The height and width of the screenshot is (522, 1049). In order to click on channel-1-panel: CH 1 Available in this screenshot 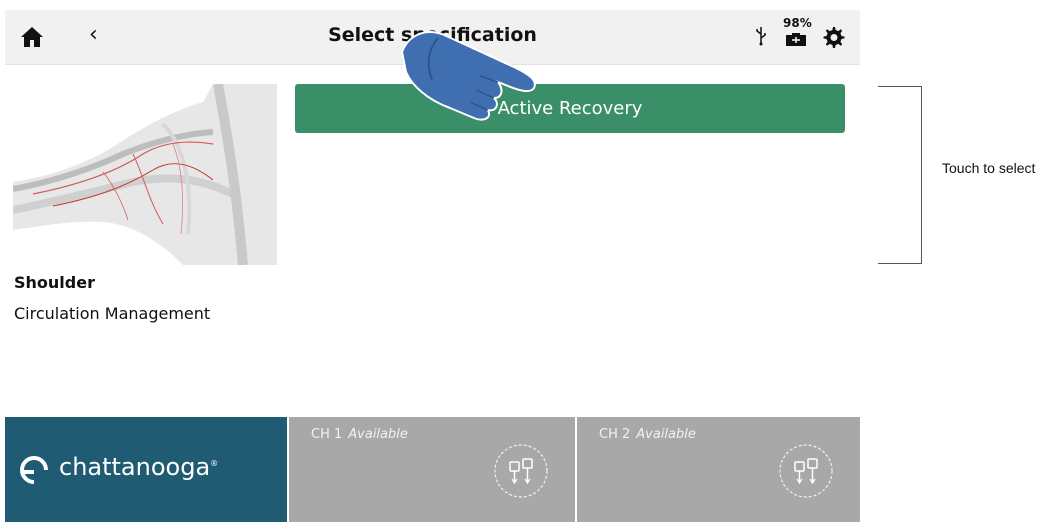, I will do `click(432, 469)`.